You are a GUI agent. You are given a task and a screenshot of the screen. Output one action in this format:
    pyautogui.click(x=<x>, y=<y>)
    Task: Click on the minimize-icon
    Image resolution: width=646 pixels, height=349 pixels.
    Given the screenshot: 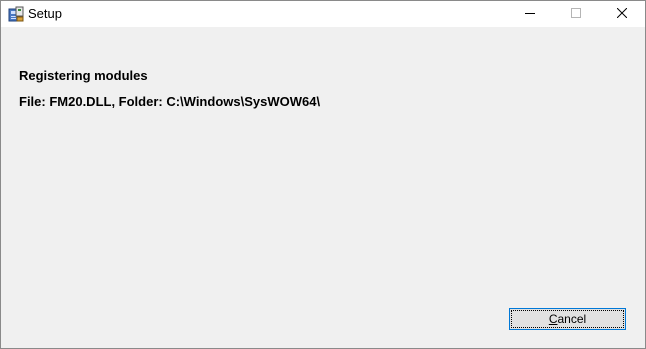 What is the action you would take?
    pyautogui.click(x=530, y=14)
    